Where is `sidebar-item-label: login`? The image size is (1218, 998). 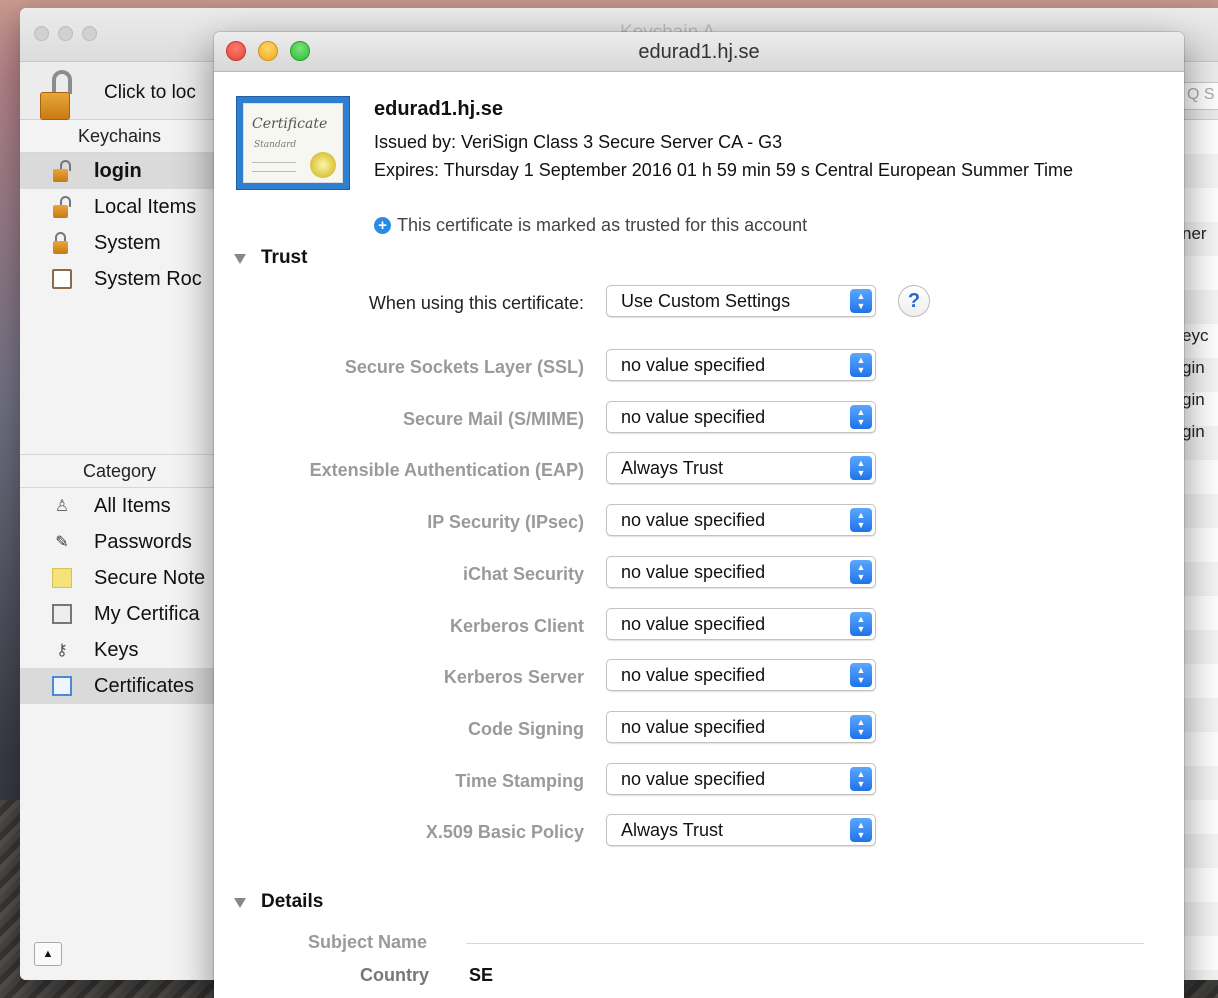 sidebar-item-label: login is located at coordinates (118, 170).